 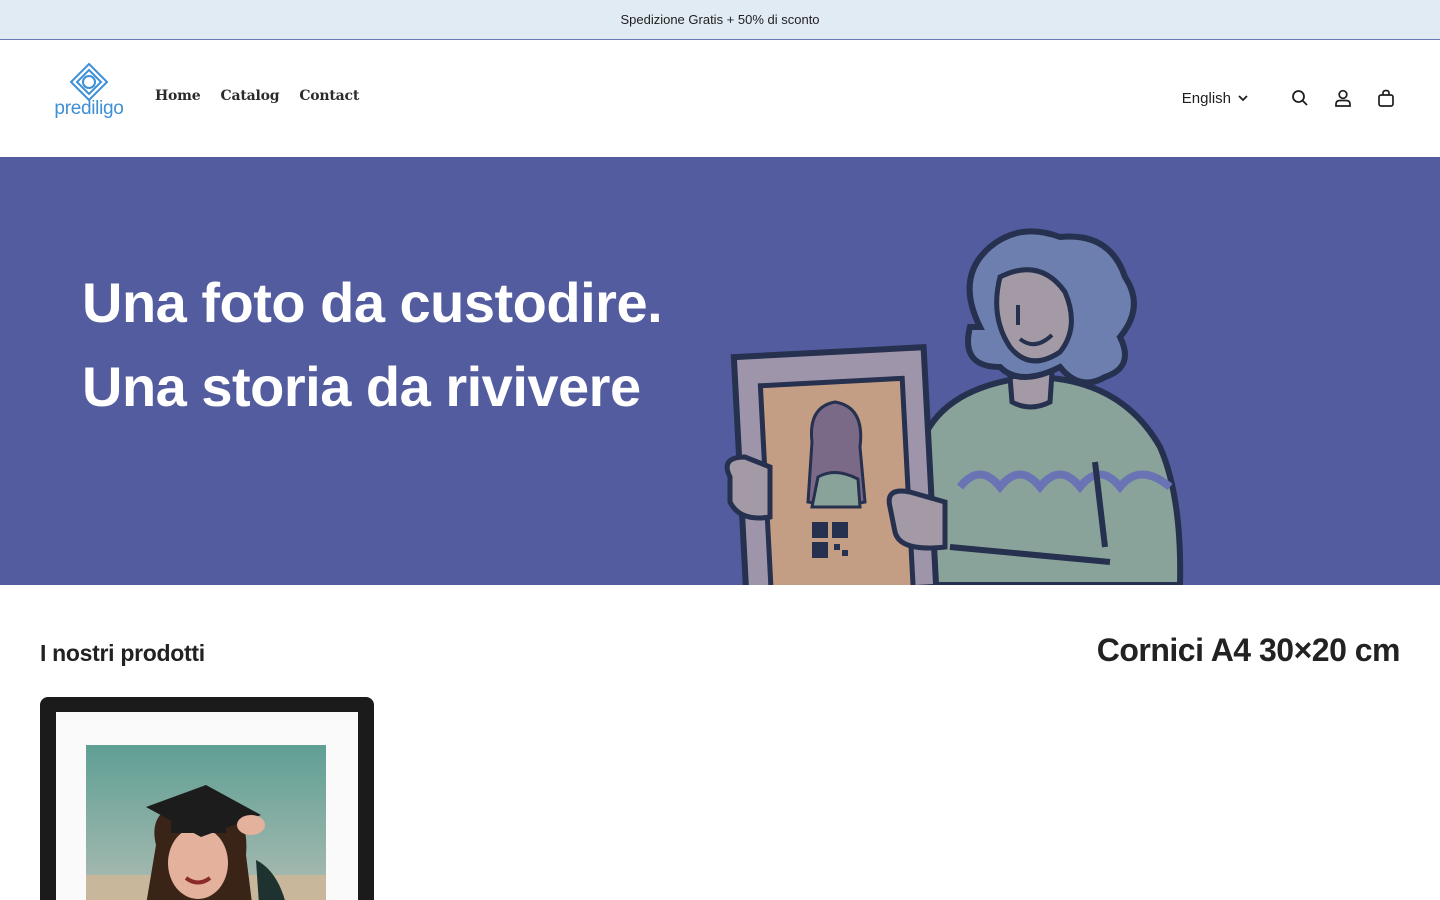 What do you see at coordinates (1206, 98) in the screenshot?
I see `language-label: English` at bounding box center [1206, 98].